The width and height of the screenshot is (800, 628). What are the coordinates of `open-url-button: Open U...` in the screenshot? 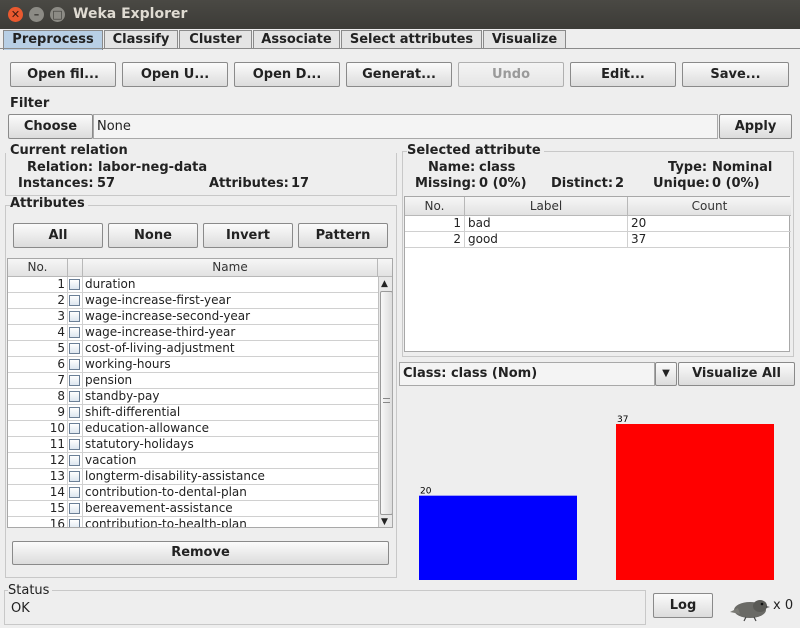 It's located at (175, 74).